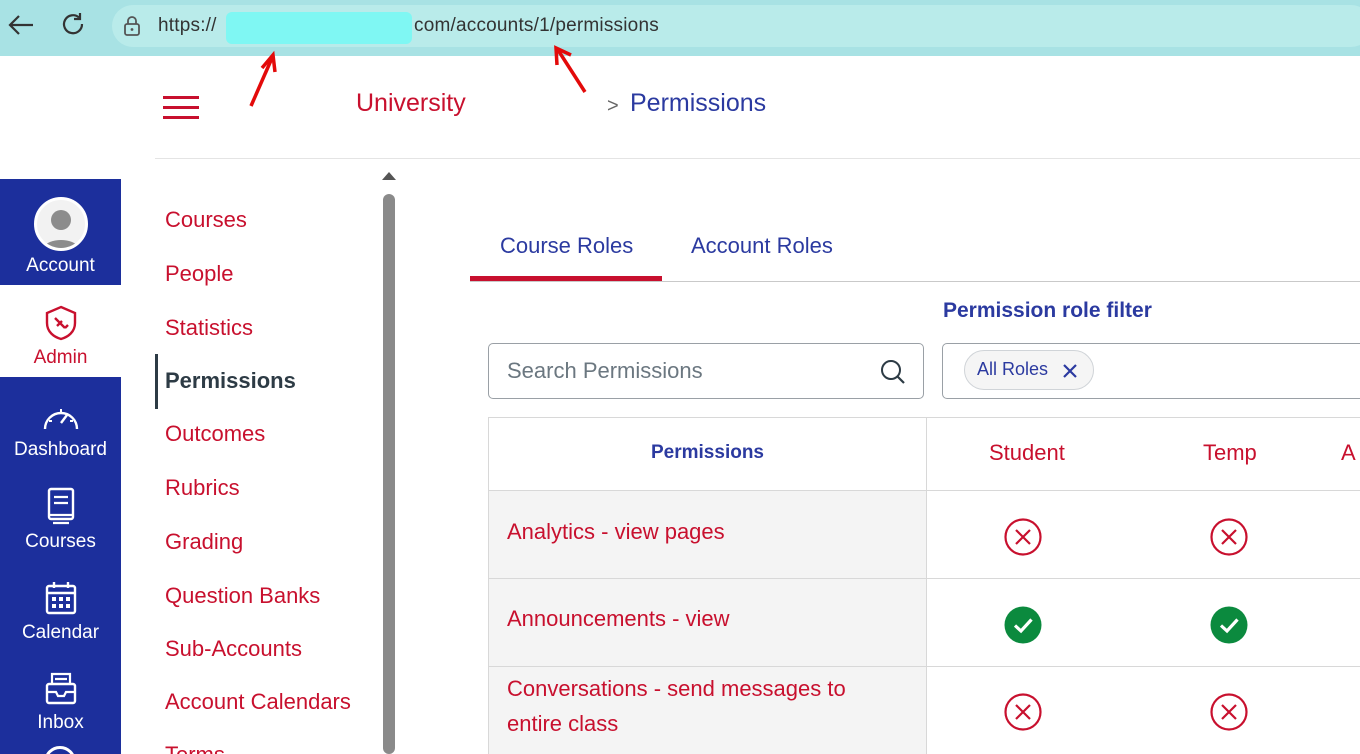 Image resolution: width=1360 pixels, height=754 pixels. I want to click on nav-courses: Courses, so click(60, 515).